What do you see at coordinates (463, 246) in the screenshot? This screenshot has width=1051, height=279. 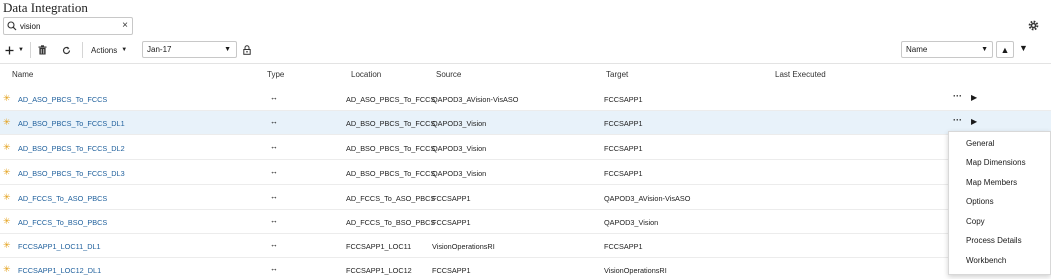 I see `source-value: VisionOperationsRI` at bounding box center [463, 246].